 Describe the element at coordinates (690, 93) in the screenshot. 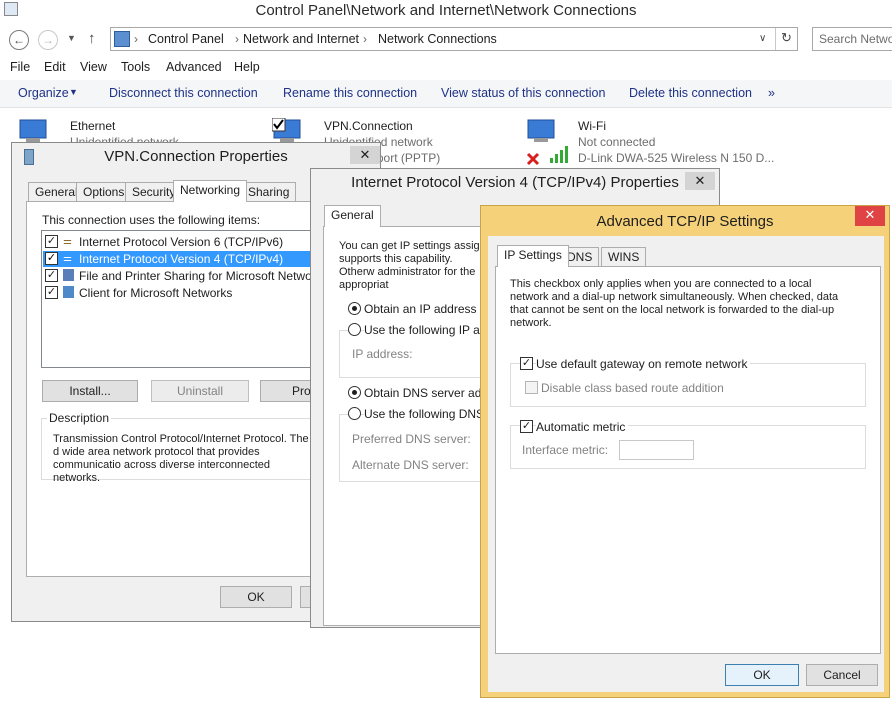

I see `delete-button: Delete this connection` at that location.